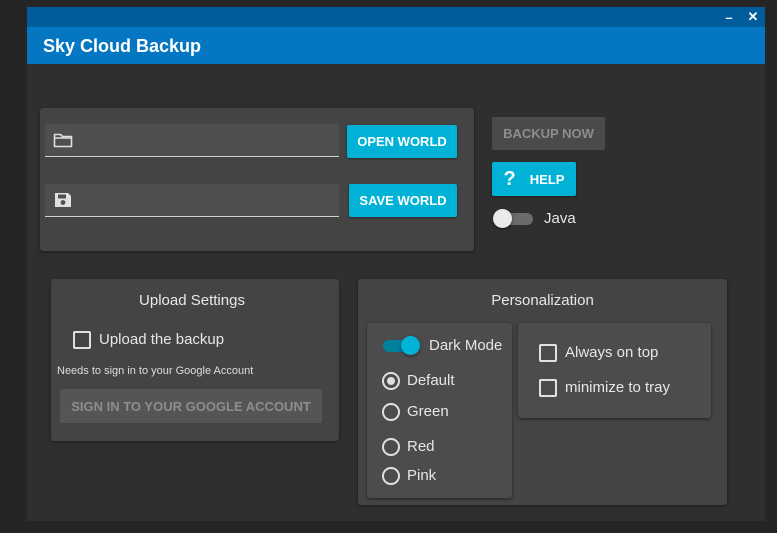 The width and height of the screenshot is (777, 533). What do you see at coordinates (548, 133) in the screenshot?
I see `backup-now-button: BACKUP NOW` at bounding box center [548, 133].